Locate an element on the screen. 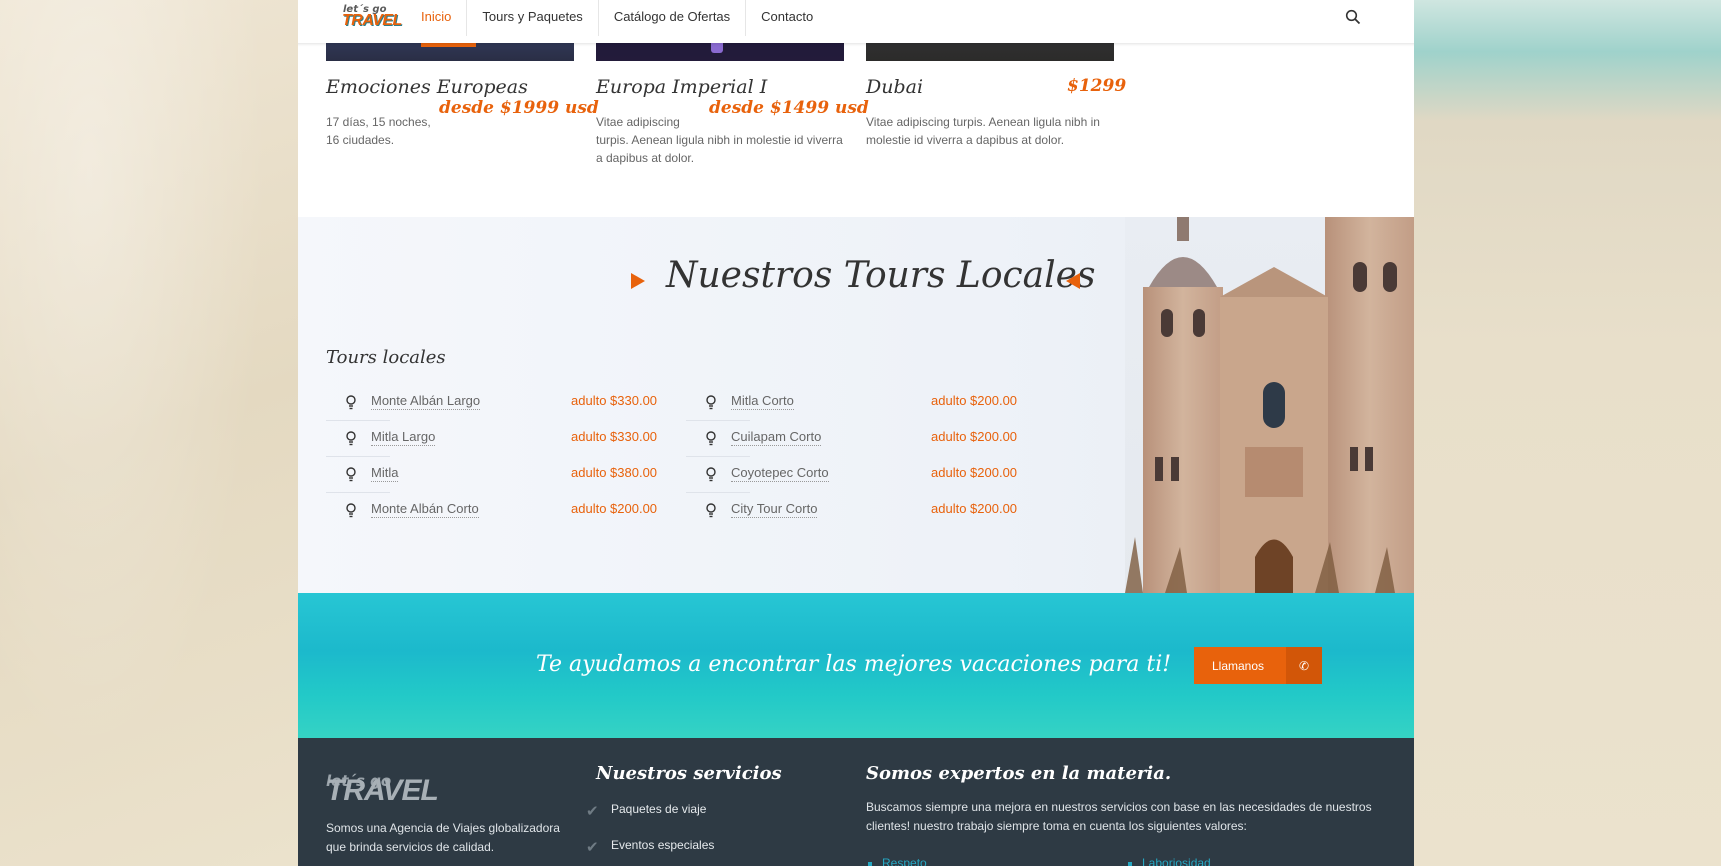 This screenshot has width=1721, height=866. footer-service-label: Eventos especiales is located at coordinates (663, 845).